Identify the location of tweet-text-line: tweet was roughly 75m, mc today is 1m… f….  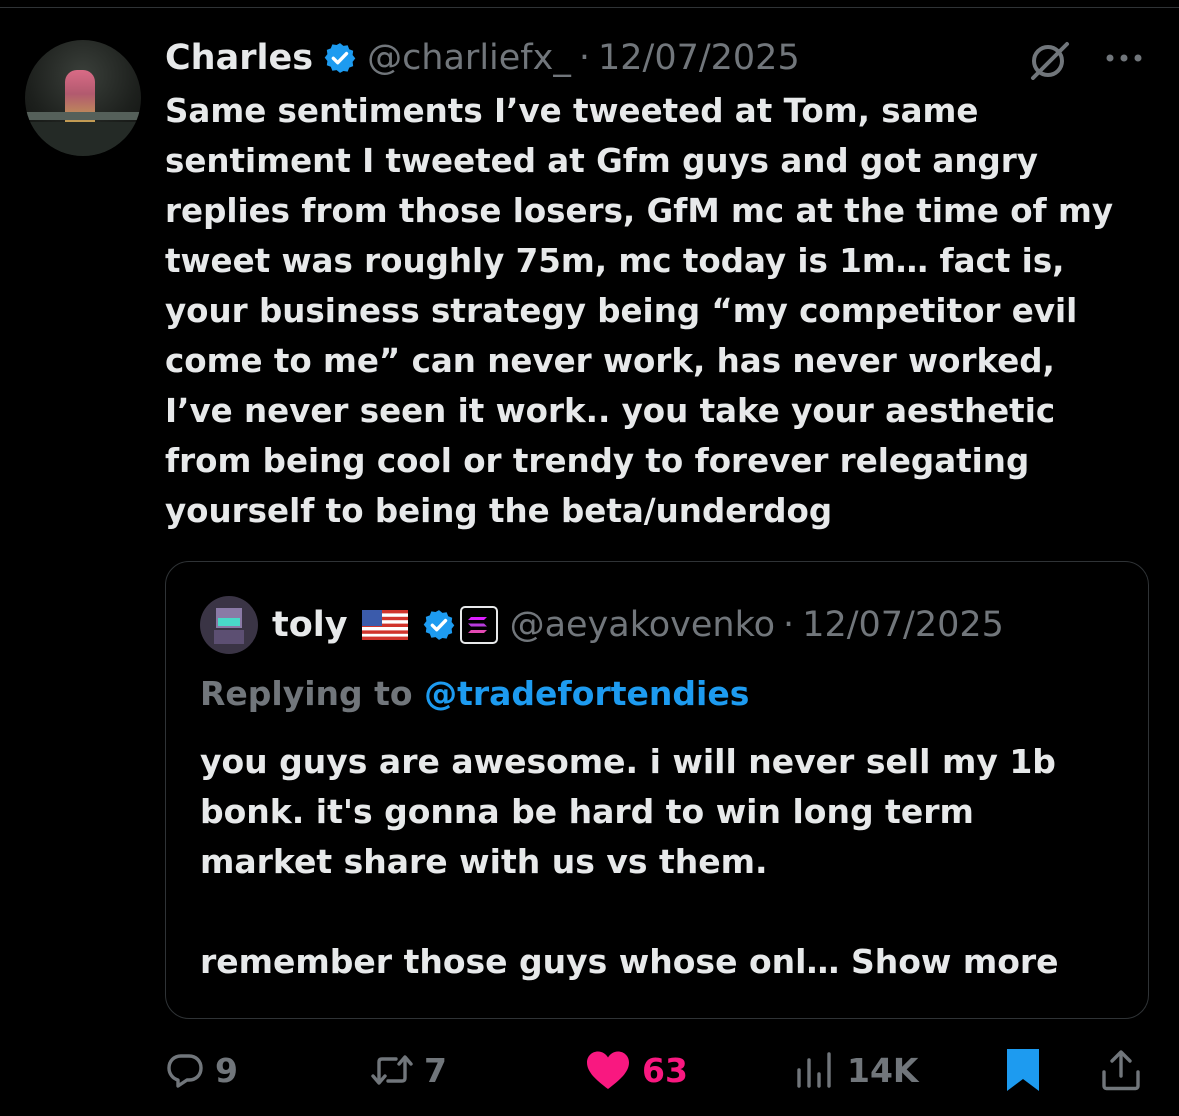
(615, 261).